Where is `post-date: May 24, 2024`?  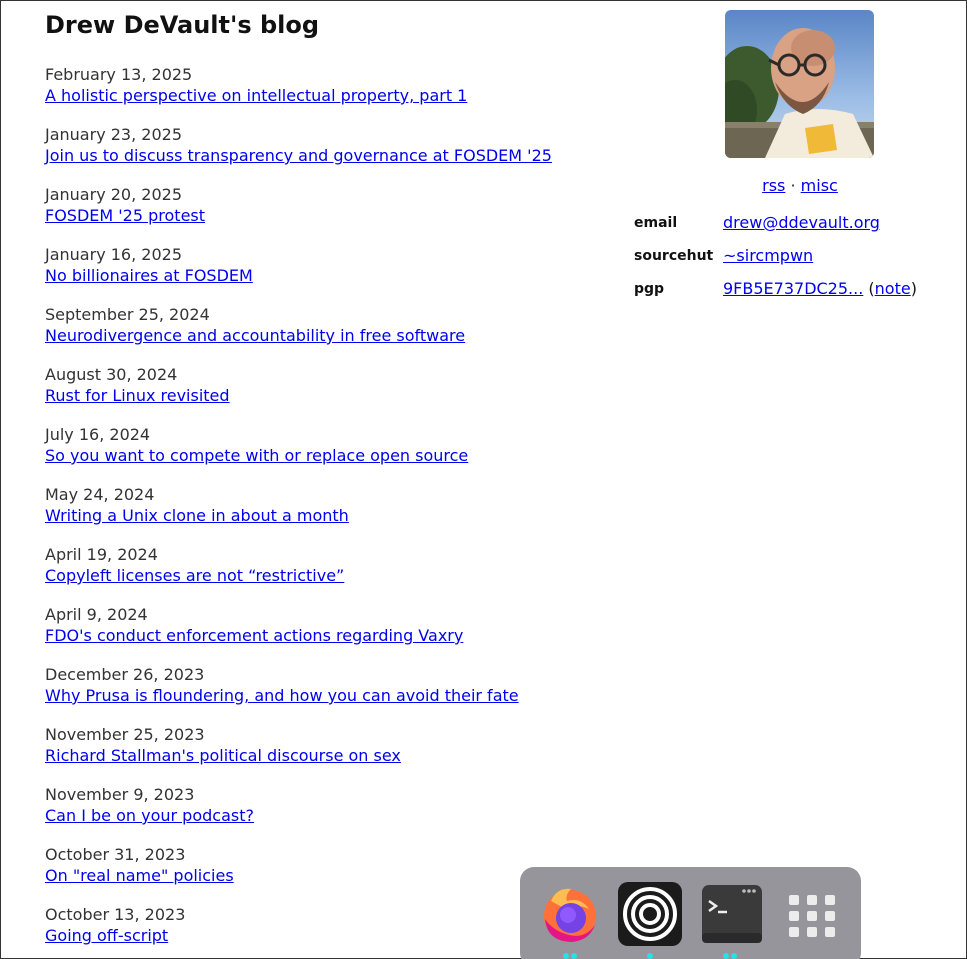 post-date: May 24, 2024 is located at coordinates (100, 494).